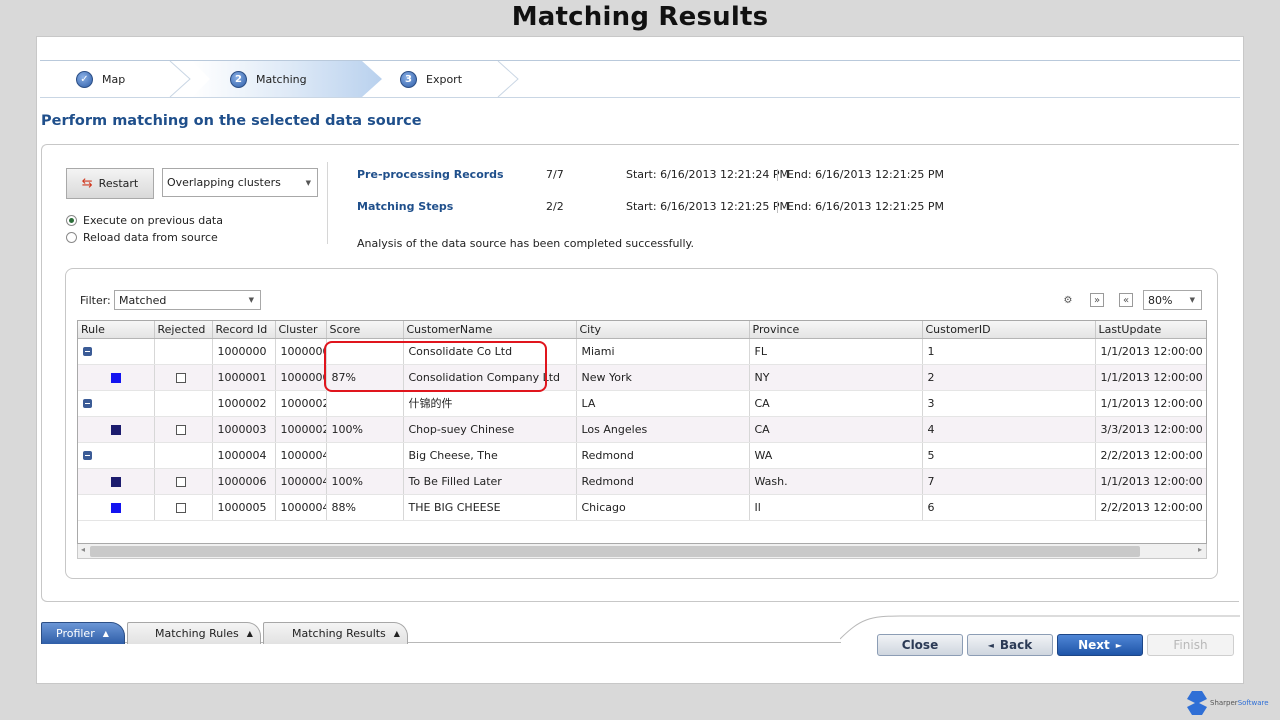  Describe the element at coordinates (663, 403) in the screenshot. I see `city-cell: LA` at that location.